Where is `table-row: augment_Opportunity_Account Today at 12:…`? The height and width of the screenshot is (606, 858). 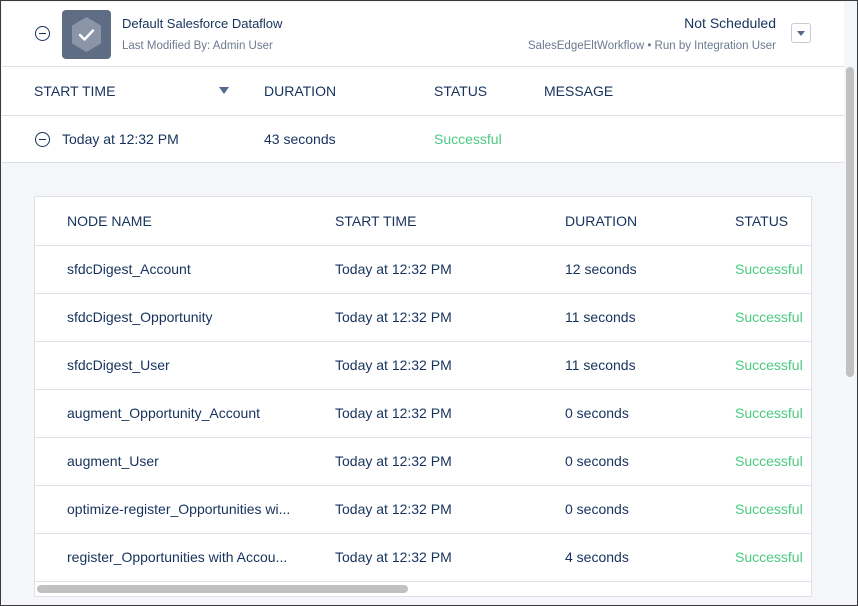
table-row: augment_Opportunity_Account Today at 12:… is located at coordinates (423, 414).